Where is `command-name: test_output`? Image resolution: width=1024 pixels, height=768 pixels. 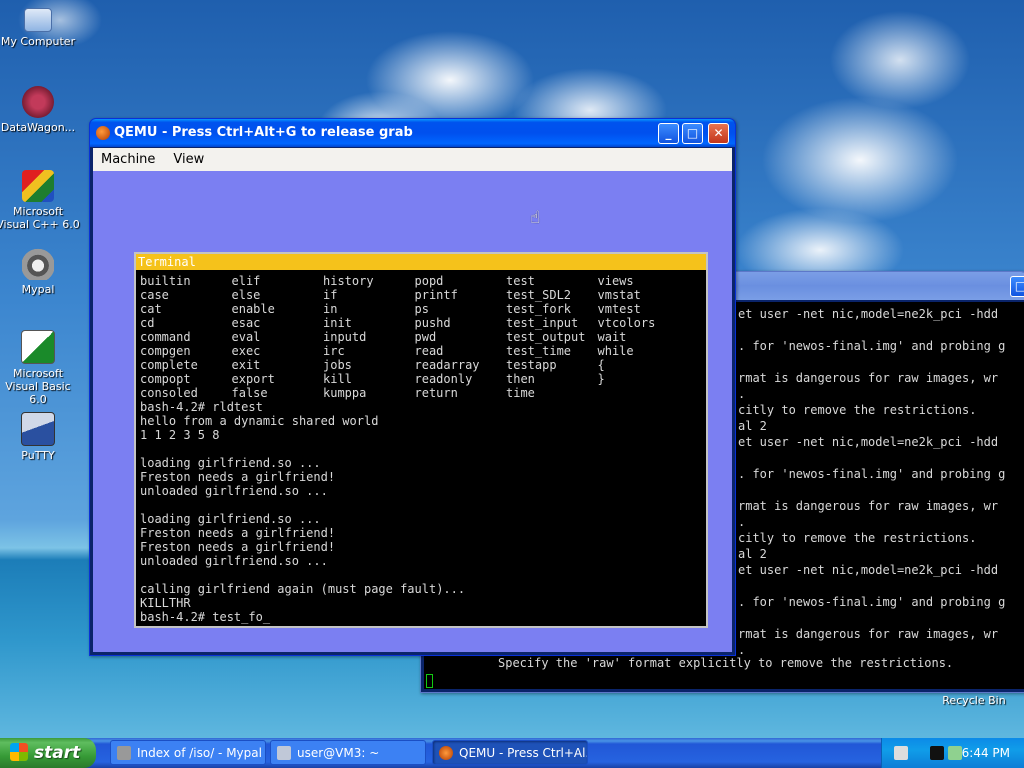
command-name: test_output is located at coordinates (546, 337).